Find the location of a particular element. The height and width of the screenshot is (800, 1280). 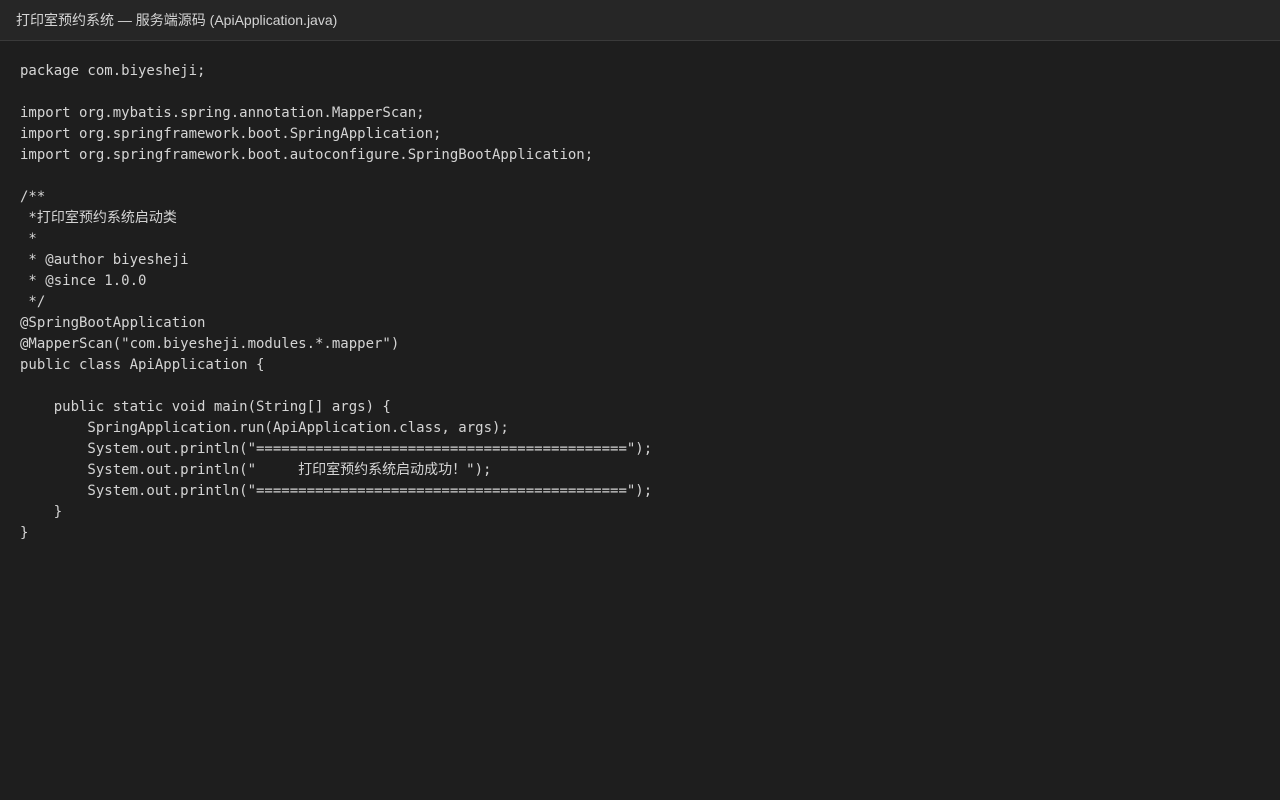

title-bar: 打印室预约系统 — 服务端源码 (ApiApplication.java) is located at coordinates (640, 20).